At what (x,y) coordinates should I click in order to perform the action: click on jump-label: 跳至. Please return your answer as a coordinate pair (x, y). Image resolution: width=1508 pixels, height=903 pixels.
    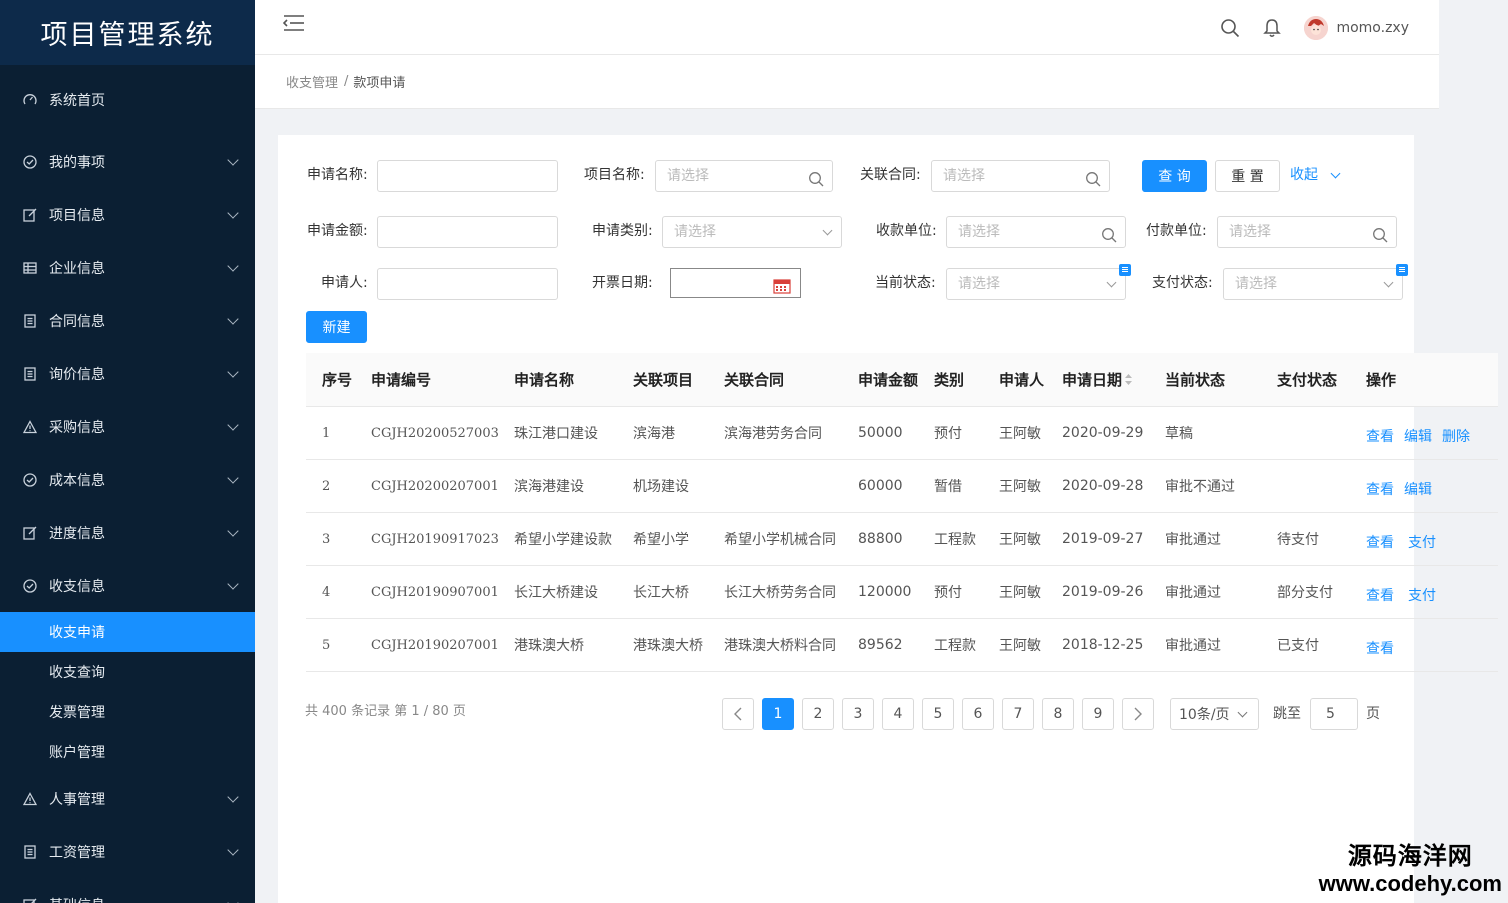
    Looking at the image, I should click on (1287, 714).